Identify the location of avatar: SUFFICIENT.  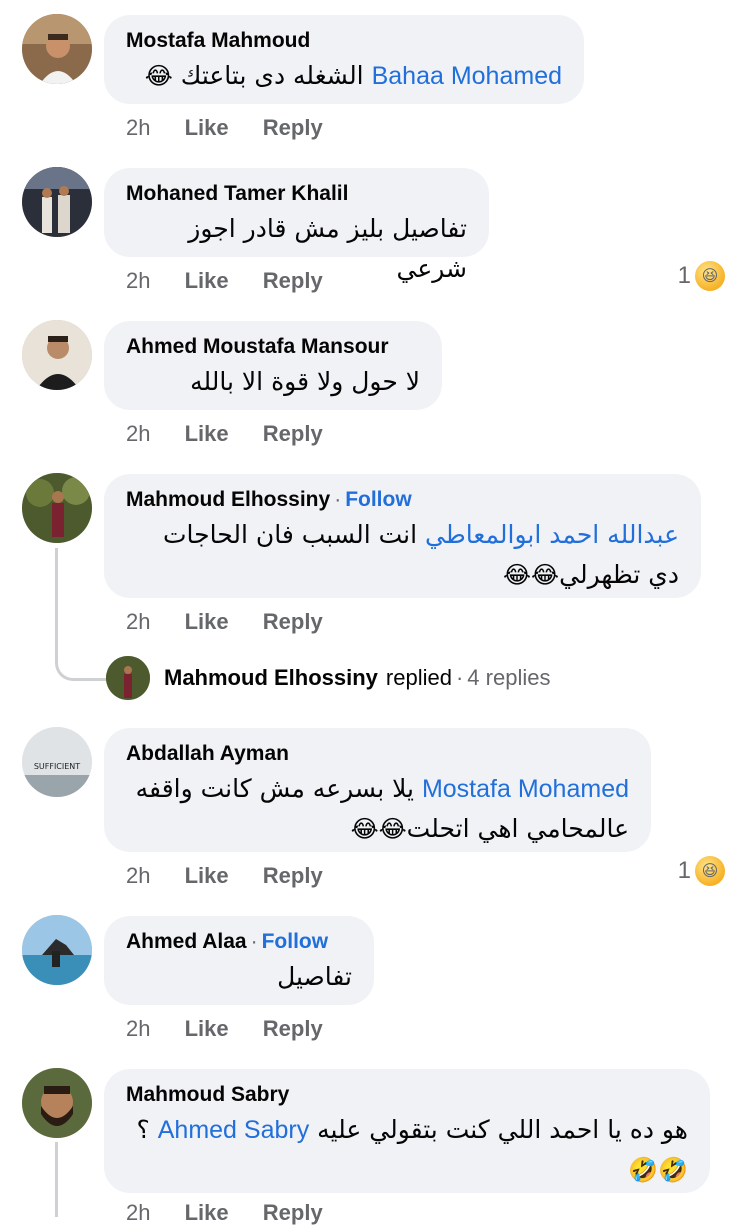
(57, 762).